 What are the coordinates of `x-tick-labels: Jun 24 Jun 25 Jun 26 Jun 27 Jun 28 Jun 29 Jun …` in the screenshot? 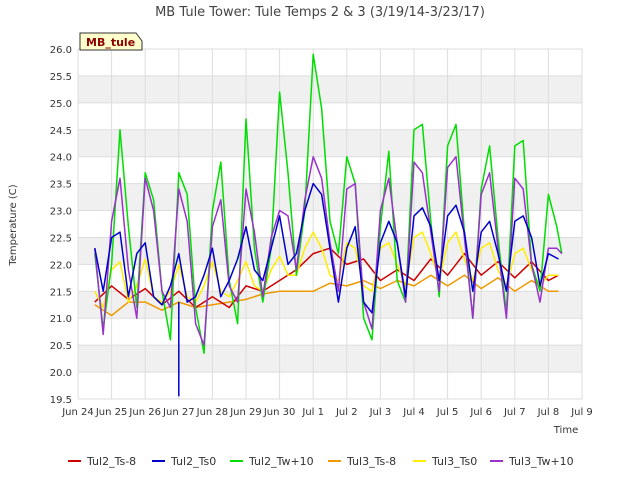 It's located at (327, 412).